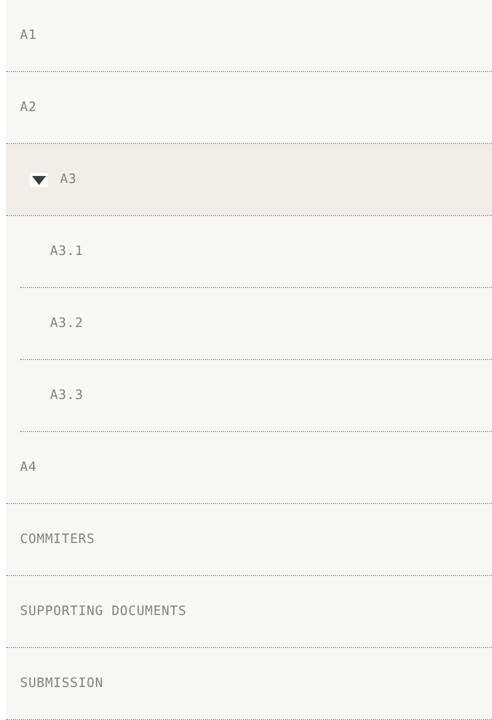 The width and height of the screenshot is (492, 720). I want to click on nav-item: A3.2, so click(256, 324).